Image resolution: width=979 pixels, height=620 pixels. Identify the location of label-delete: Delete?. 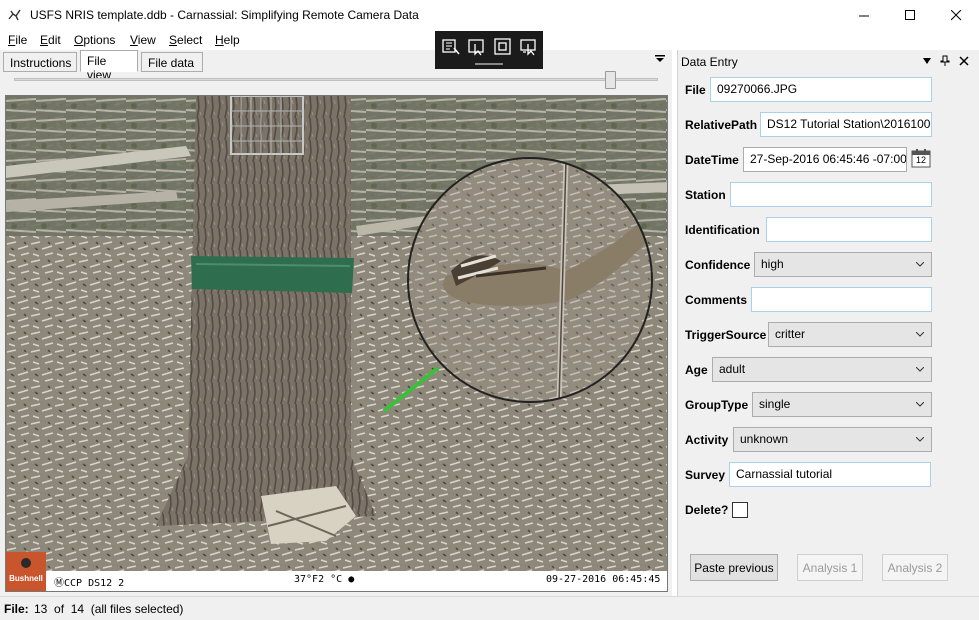
(707, 510).